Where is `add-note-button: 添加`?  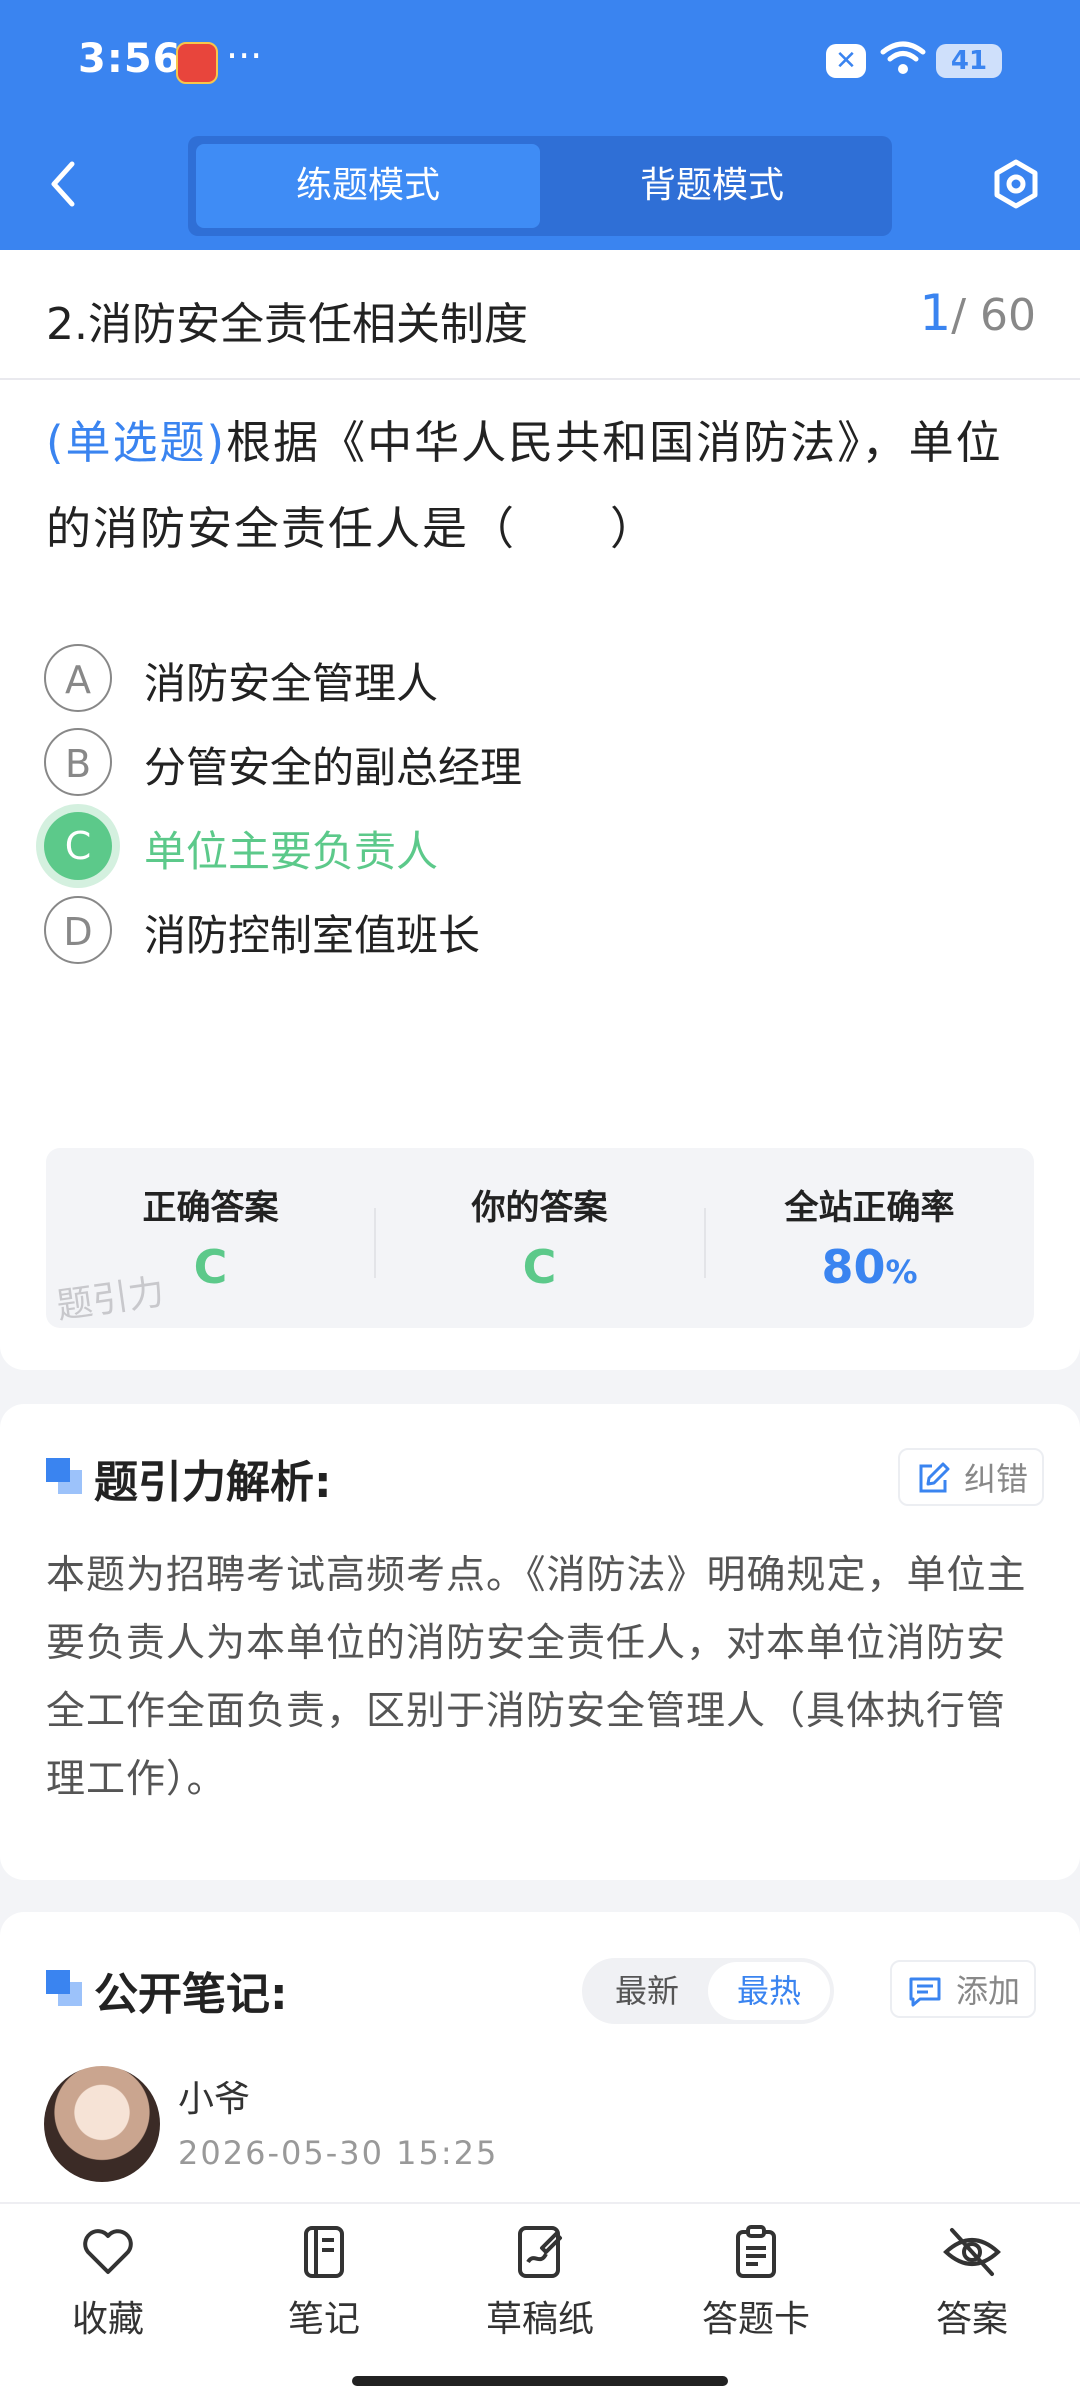 add-note-button: 添加 is located at coordinates (963, 1989).